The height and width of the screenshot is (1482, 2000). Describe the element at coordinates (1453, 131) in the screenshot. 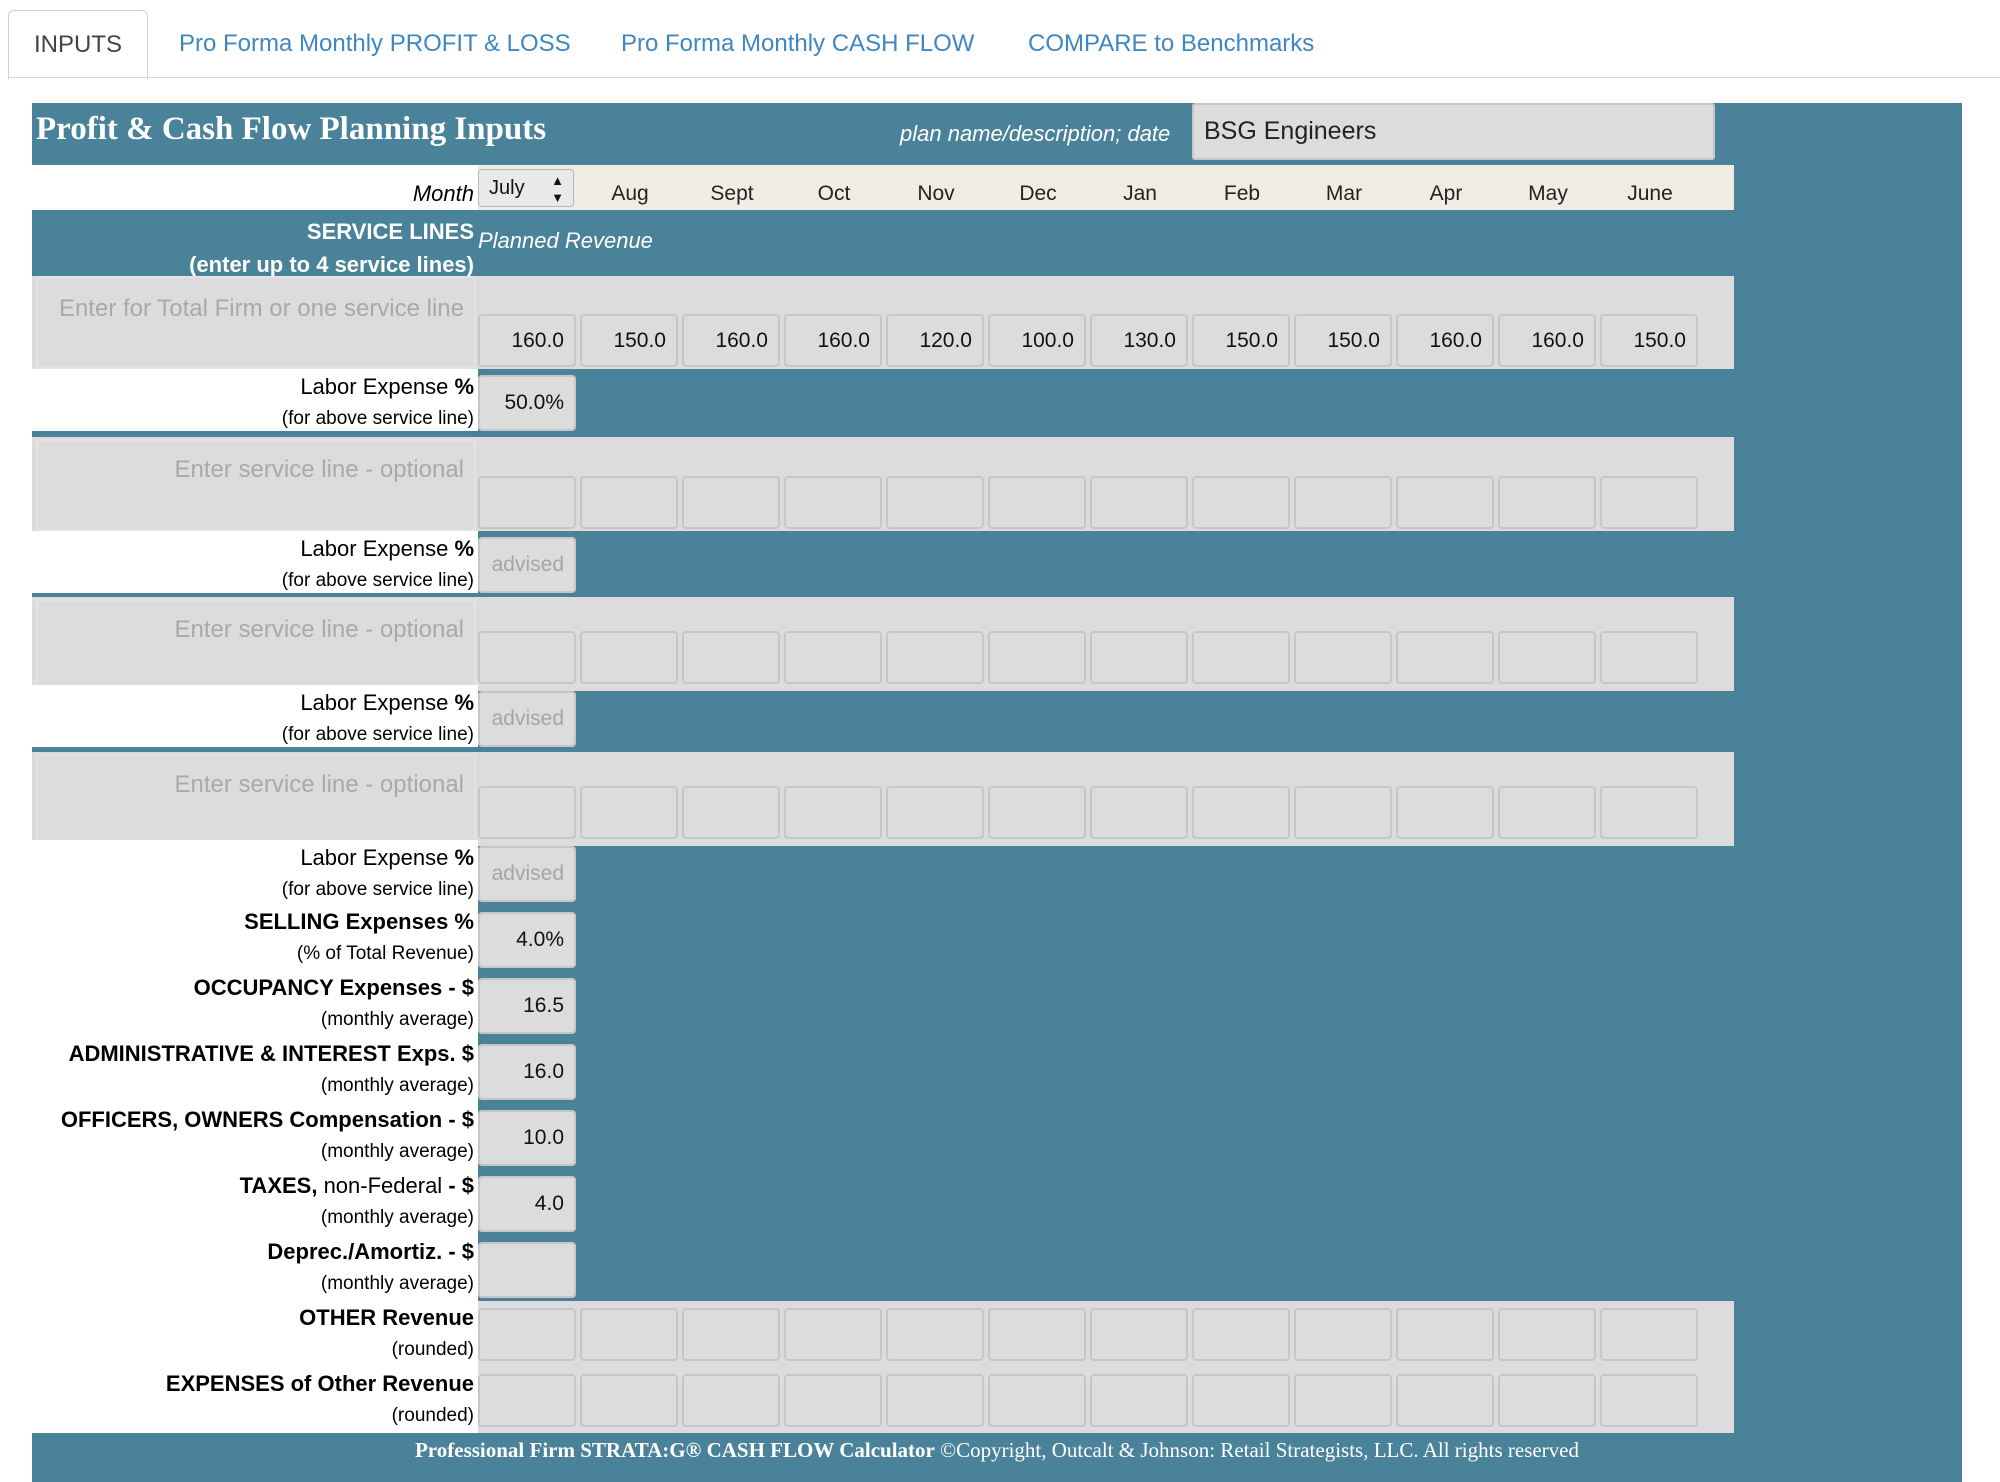

I see `plan-name-input: BSG Engineers` at that location.